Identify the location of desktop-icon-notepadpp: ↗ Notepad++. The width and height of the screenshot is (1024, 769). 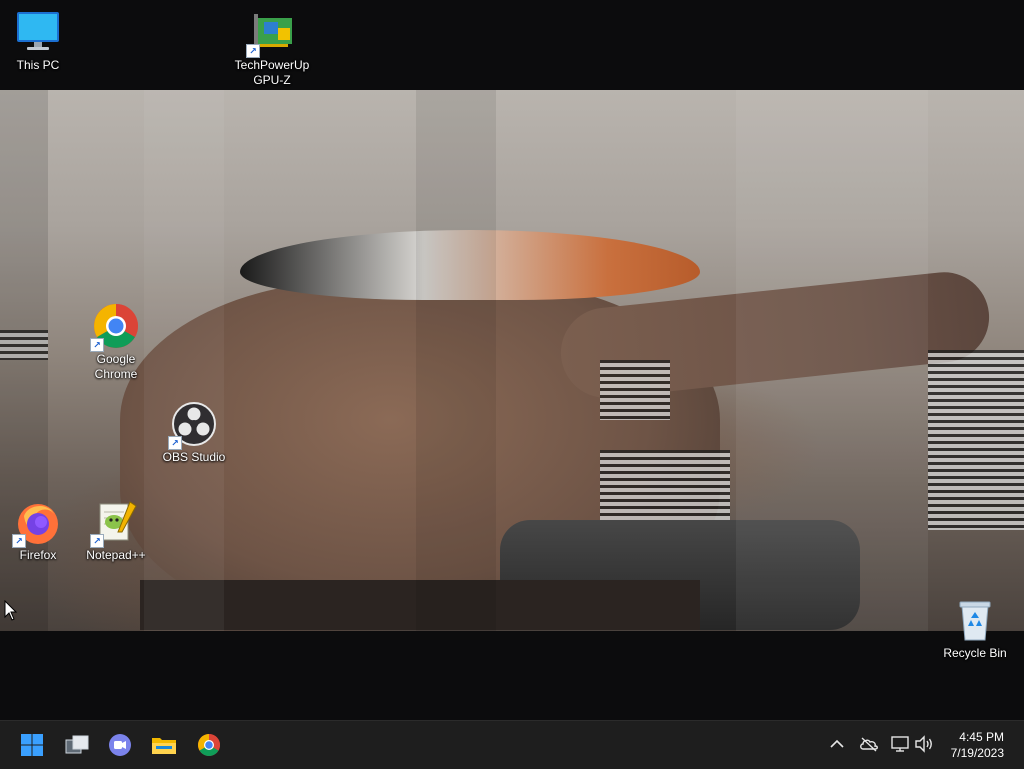
(116, 530).